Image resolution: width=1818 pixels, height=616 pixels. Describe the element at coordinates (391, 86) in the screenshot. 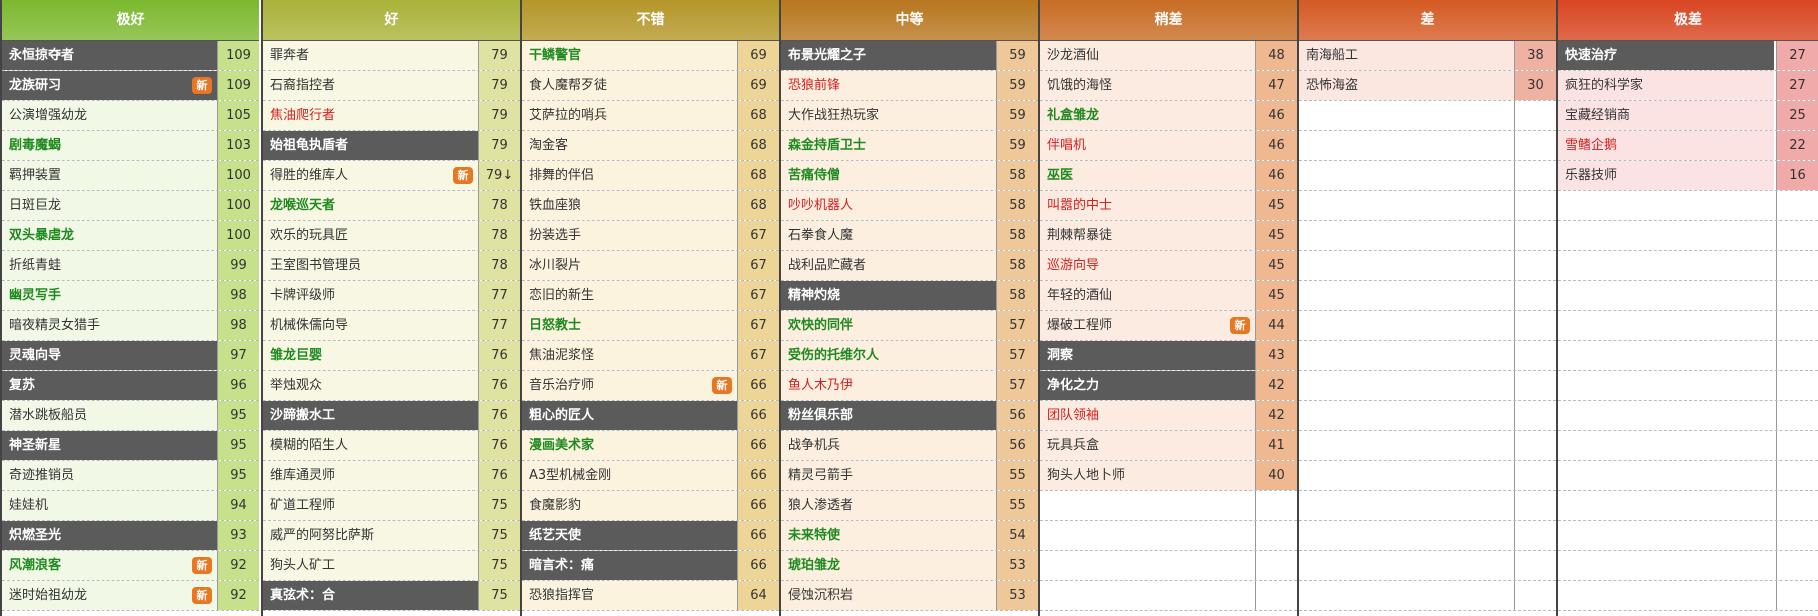

I see `card-row: 石裔指控者 79` at that location.